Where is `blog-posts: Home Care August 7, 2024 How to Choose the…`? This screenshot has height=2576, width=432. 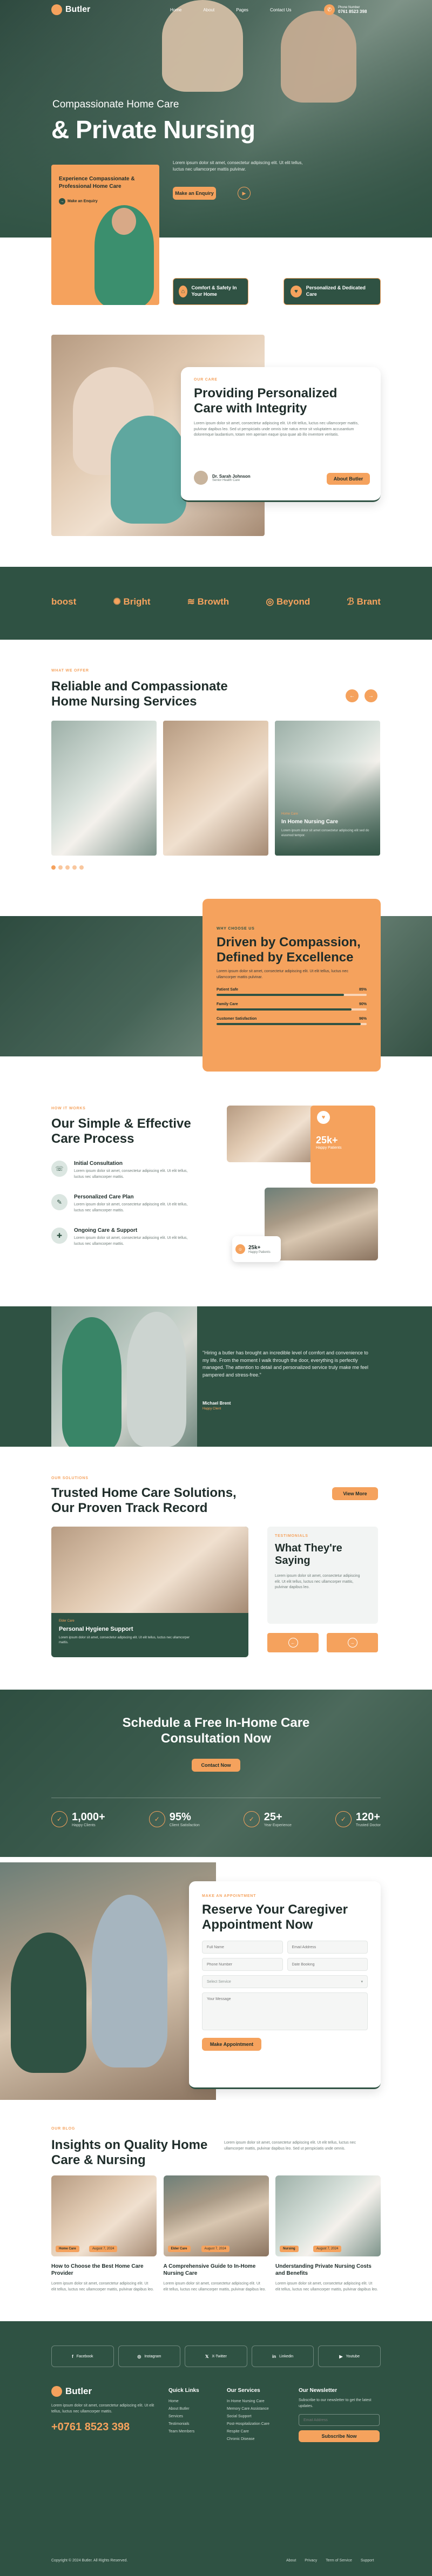 blog-posts: Home Care August 7, 2024 How to Choose the… is located at coordinates (216, 2234).